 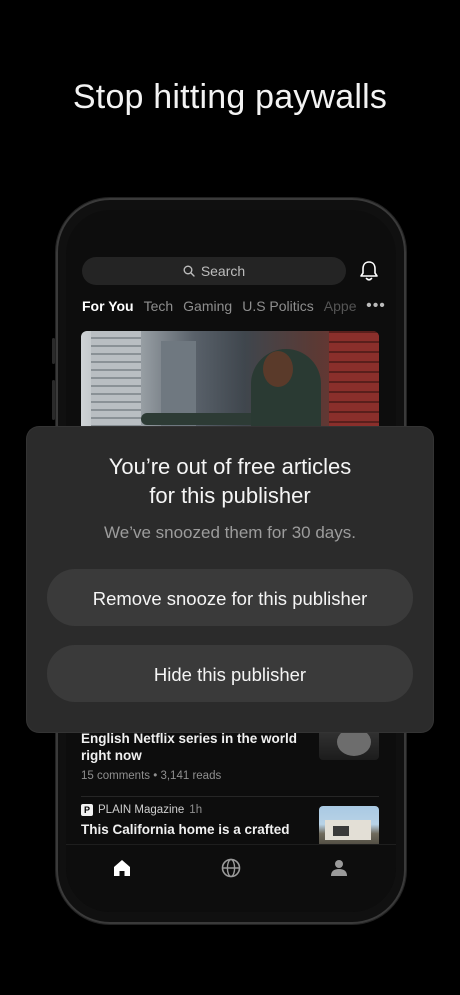 What do you see at coordinates (108, 308) in the screenshot?
I see `tab-for-you: For You` at bounding box center [108, 308].